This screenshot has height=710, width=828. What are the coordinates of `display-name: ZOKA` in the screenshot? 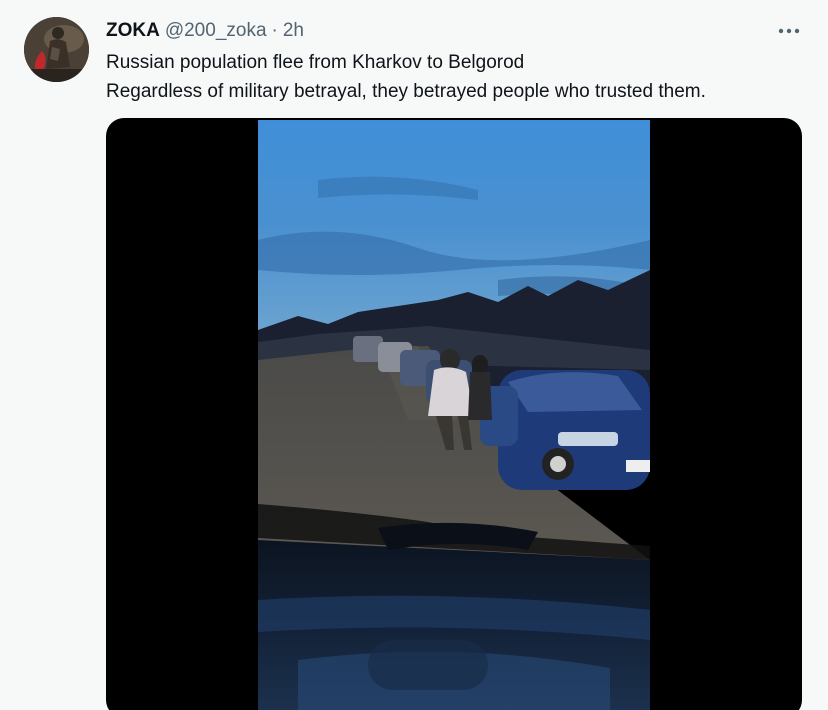 It's located at (133, 31).